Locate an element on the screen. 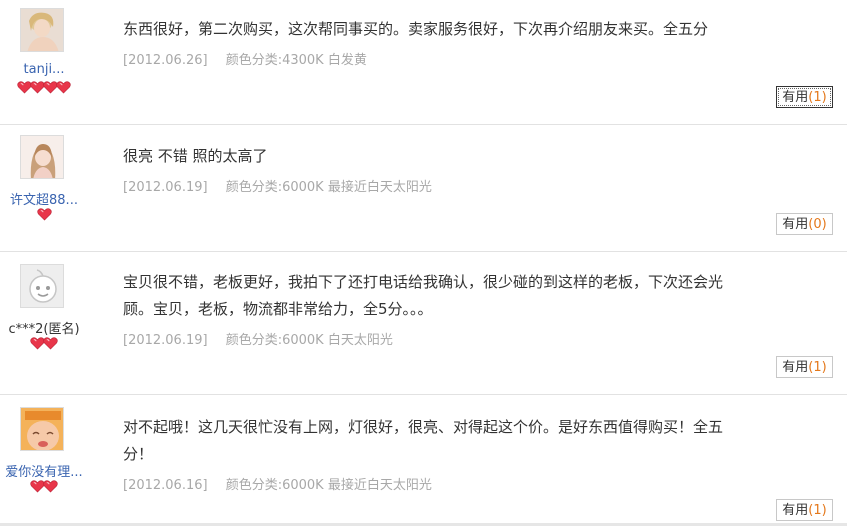 This screenshot has height=526, width=847. review-comment-line: 顾。宝贝，老板，物流都非常给力，全5分。。。 is located at coordinates (278, 309).